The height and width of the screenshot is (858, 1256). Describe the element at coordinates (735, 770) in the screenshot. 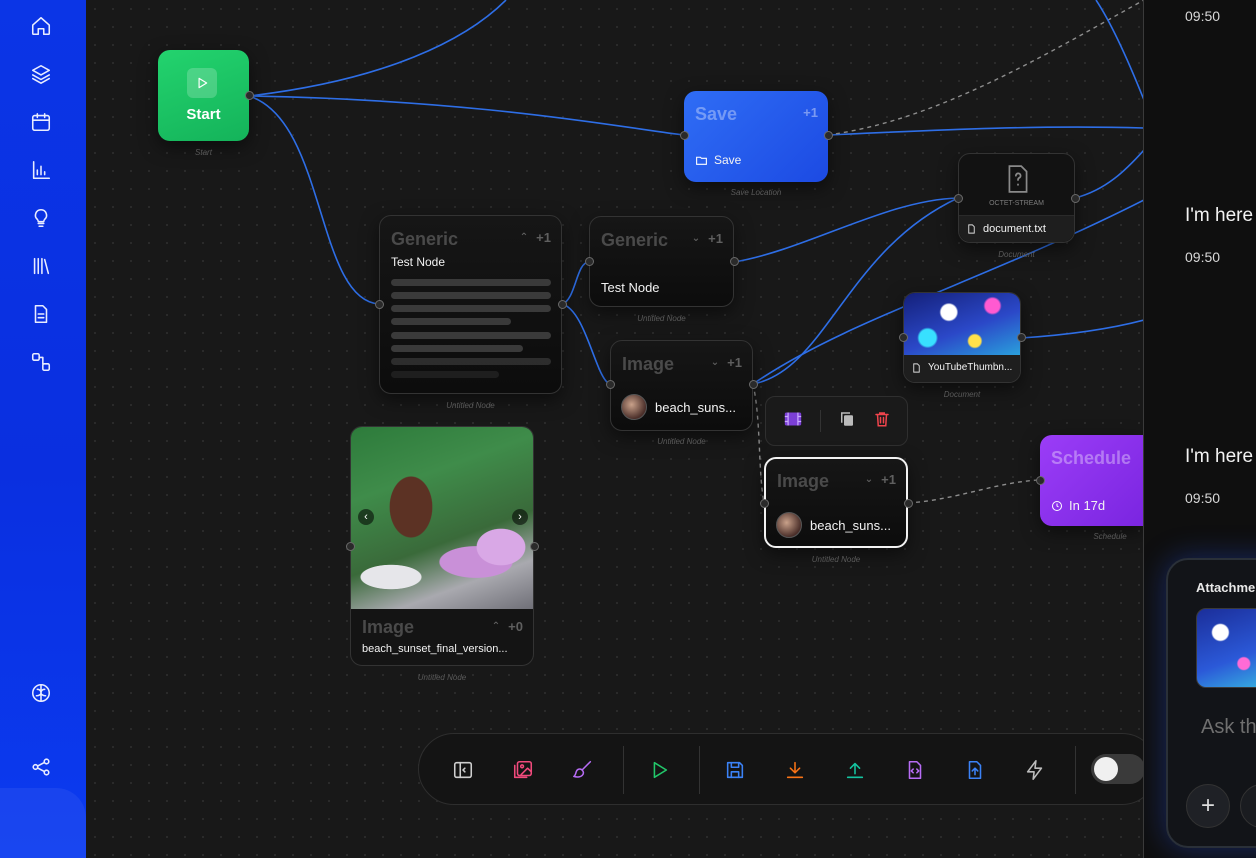

I see `save-icon` at that location.